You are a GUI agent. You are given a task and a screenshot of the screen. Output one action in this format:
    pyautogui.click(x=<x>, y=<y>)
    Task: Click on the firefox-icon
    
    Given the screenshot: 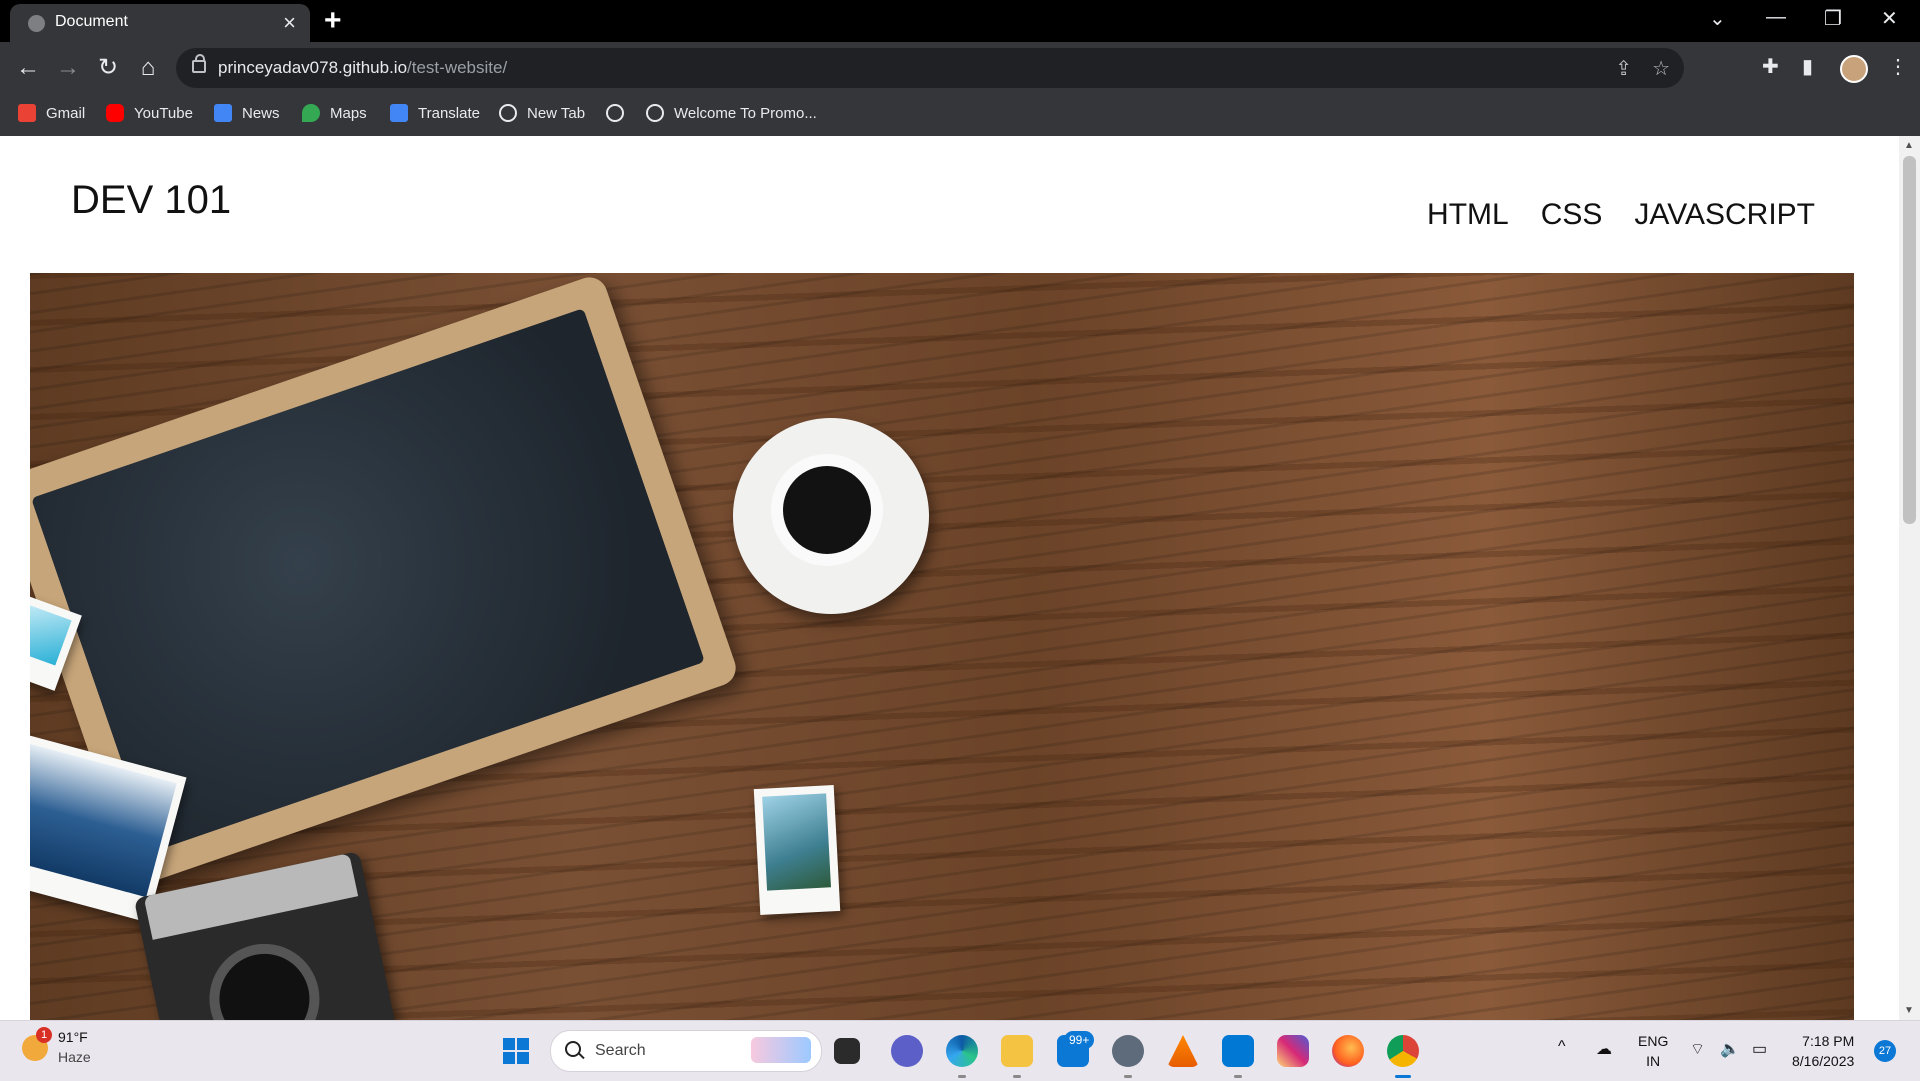 What is the action you would take?
    pyautogui.click(x=1348, y=1051)
    